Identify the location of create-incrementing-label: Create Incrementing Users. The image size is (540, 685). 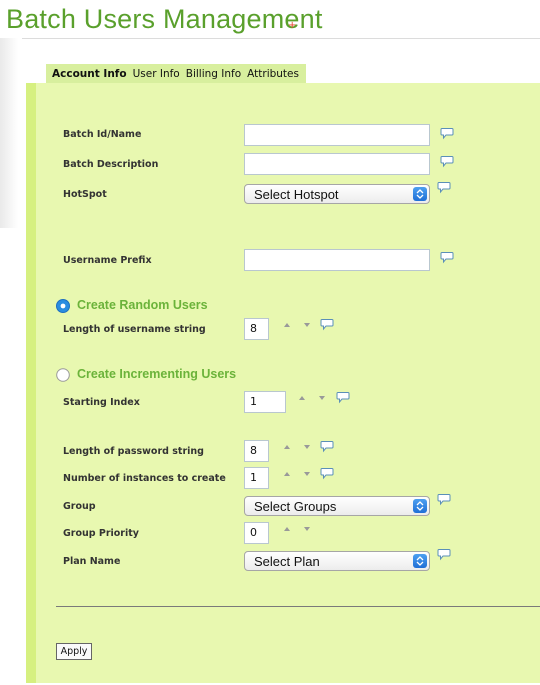
(157, 374).